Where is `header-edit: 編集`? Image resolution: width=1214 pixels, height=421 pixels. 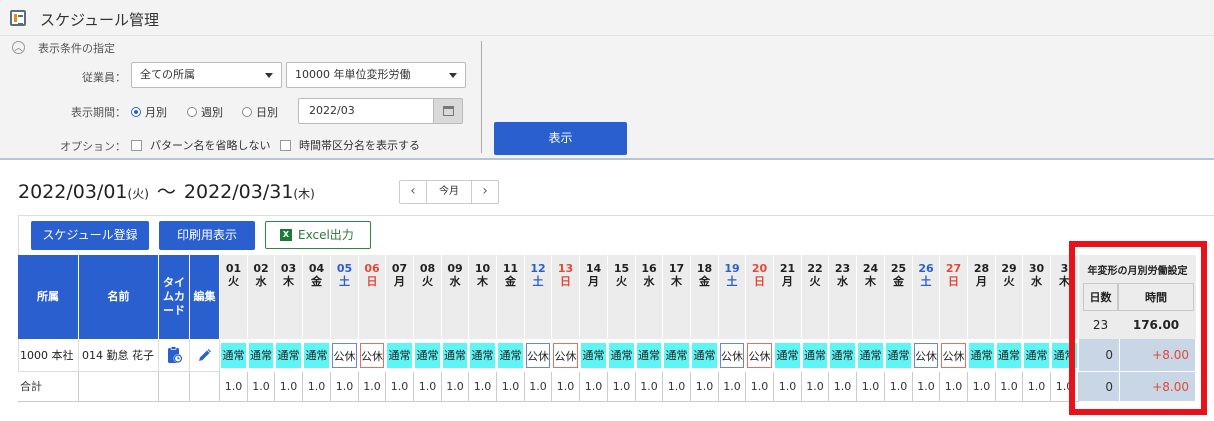
header-edit: 編集 is located at coordinates (205, 297).